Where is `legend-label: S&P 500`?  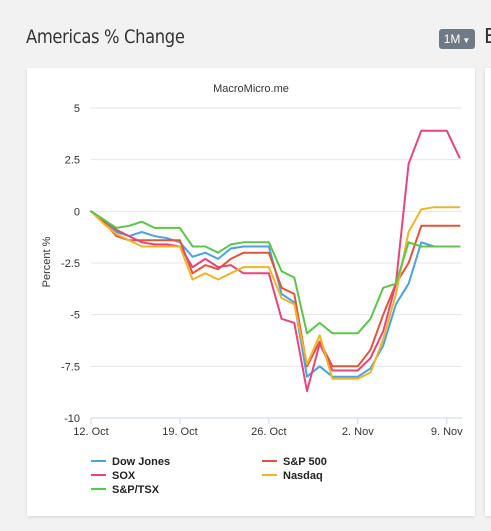
legend-label: S&P 500 is located at coordinates (305, 462).